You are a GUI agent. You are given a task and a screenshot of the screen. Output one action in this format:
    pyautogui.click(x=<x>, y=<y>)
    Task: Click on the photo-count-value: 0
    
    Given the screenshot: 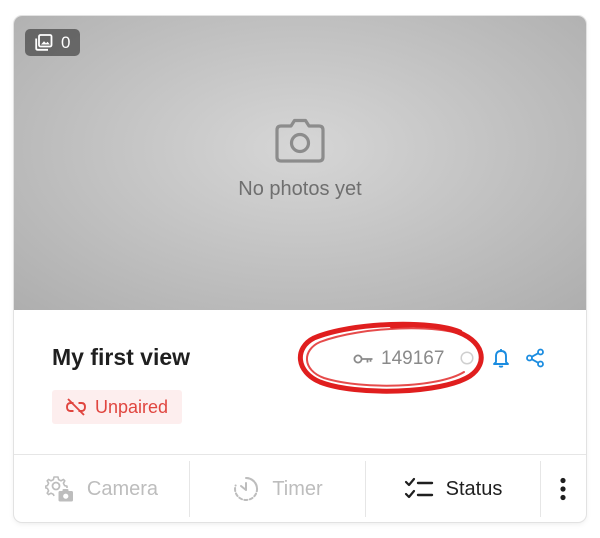 What is the action you would take?
    pyautogui.click(x=66, y=42)
    